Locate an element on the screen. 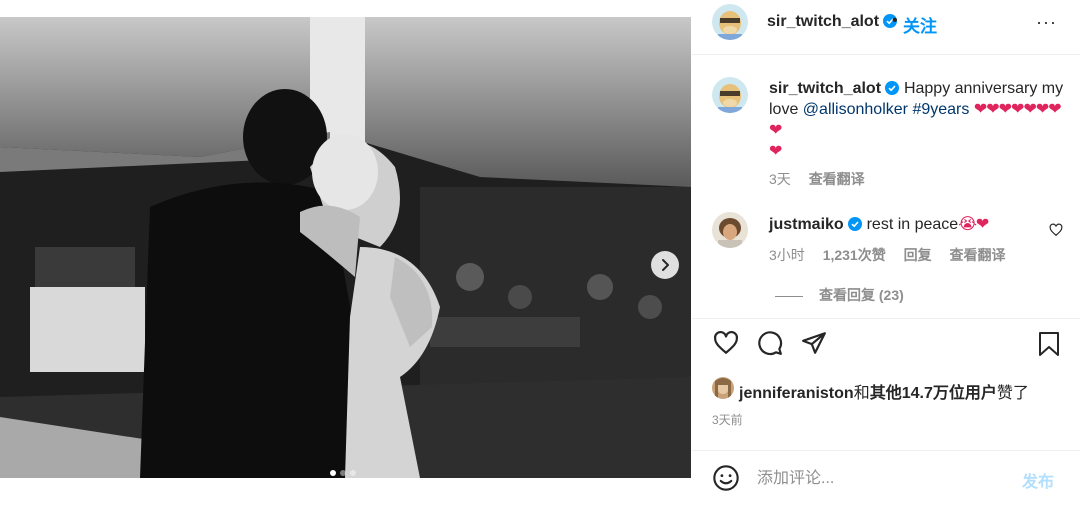 The width and height of the screenshot is (1080, 508). author-username: sir_twitch_alot is located at coordinates (832, 22).